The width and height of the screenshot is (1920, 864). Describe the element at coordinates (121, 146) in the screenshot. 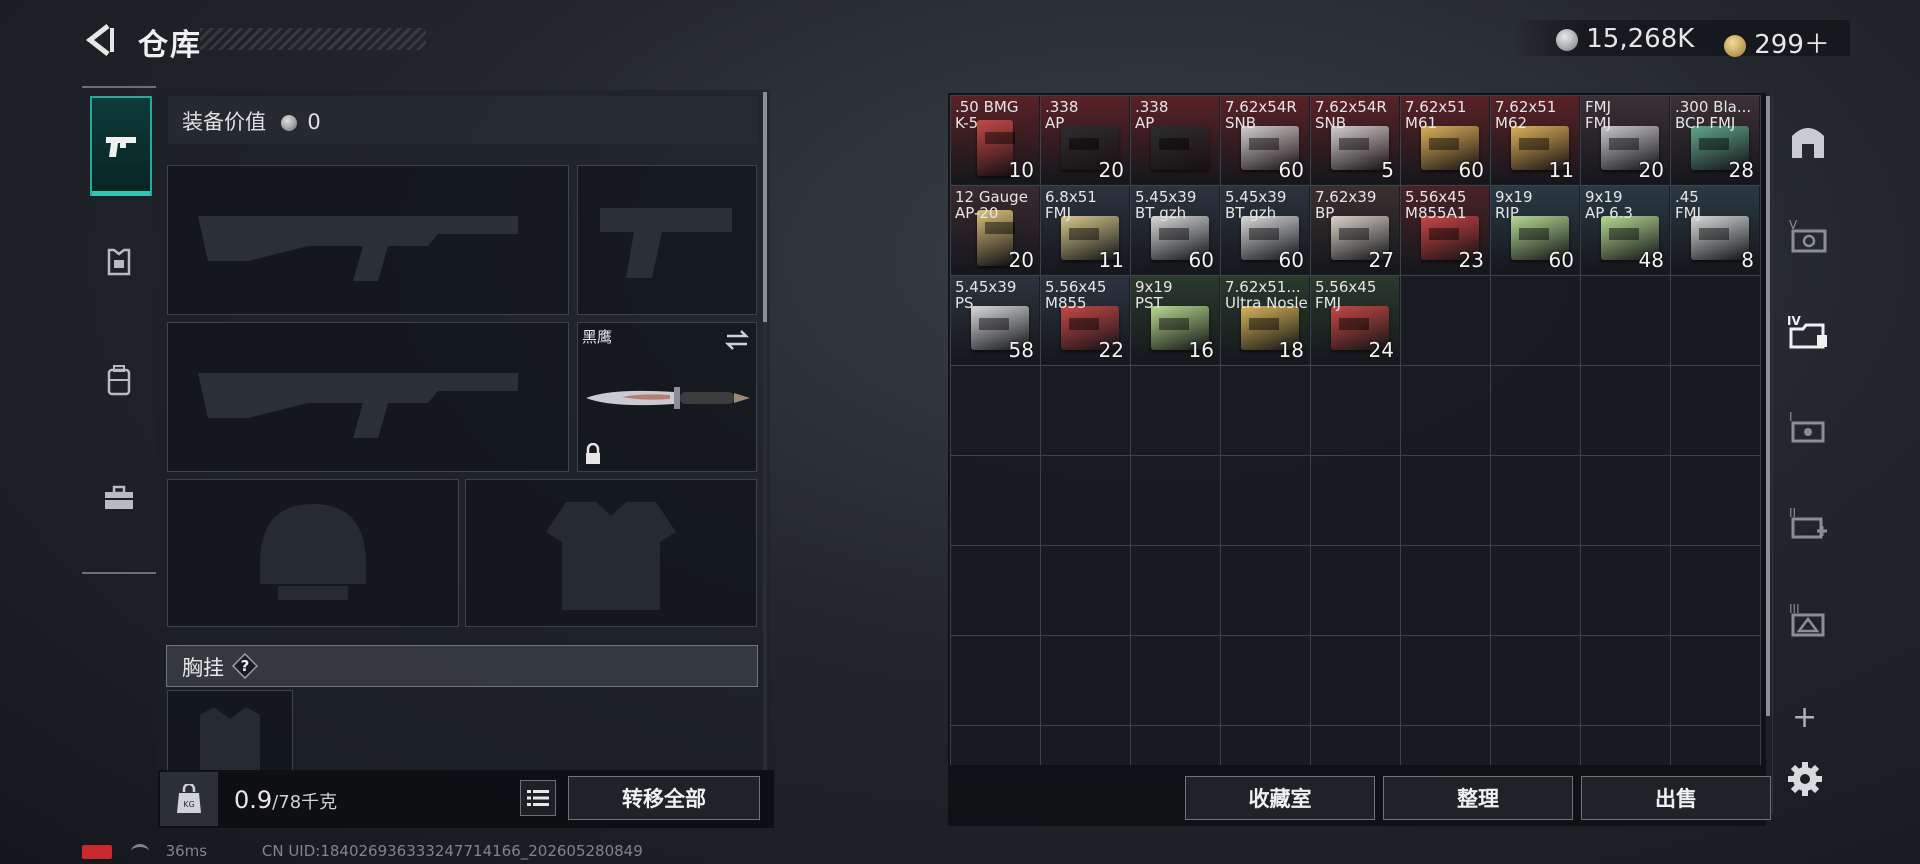

I see `rail-item-weapons` at that location.